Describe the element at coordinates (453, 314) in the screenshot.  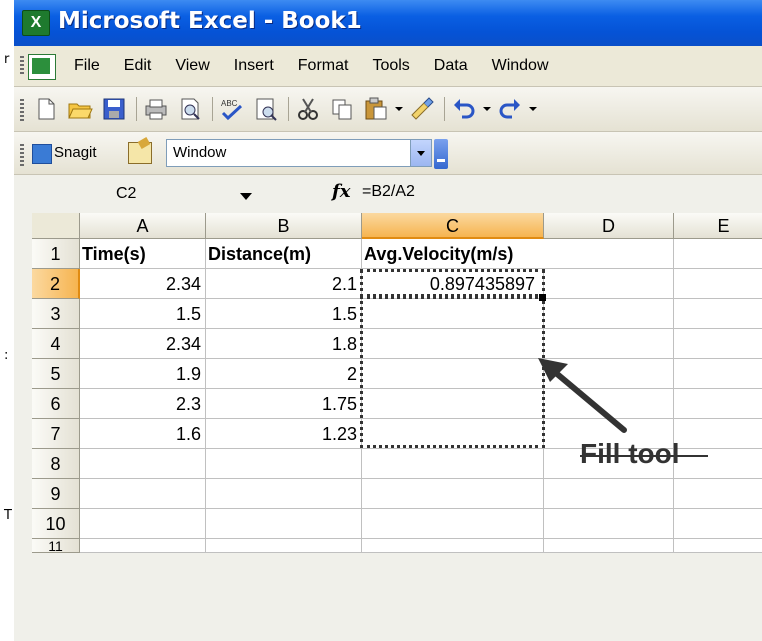
I see `cell-c3` at that location.